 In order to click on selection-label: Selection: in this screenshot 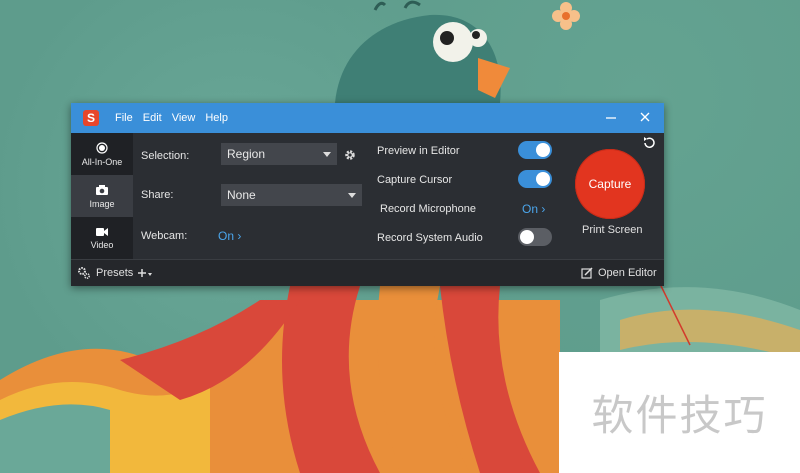, I will do `click(165, 156)`.